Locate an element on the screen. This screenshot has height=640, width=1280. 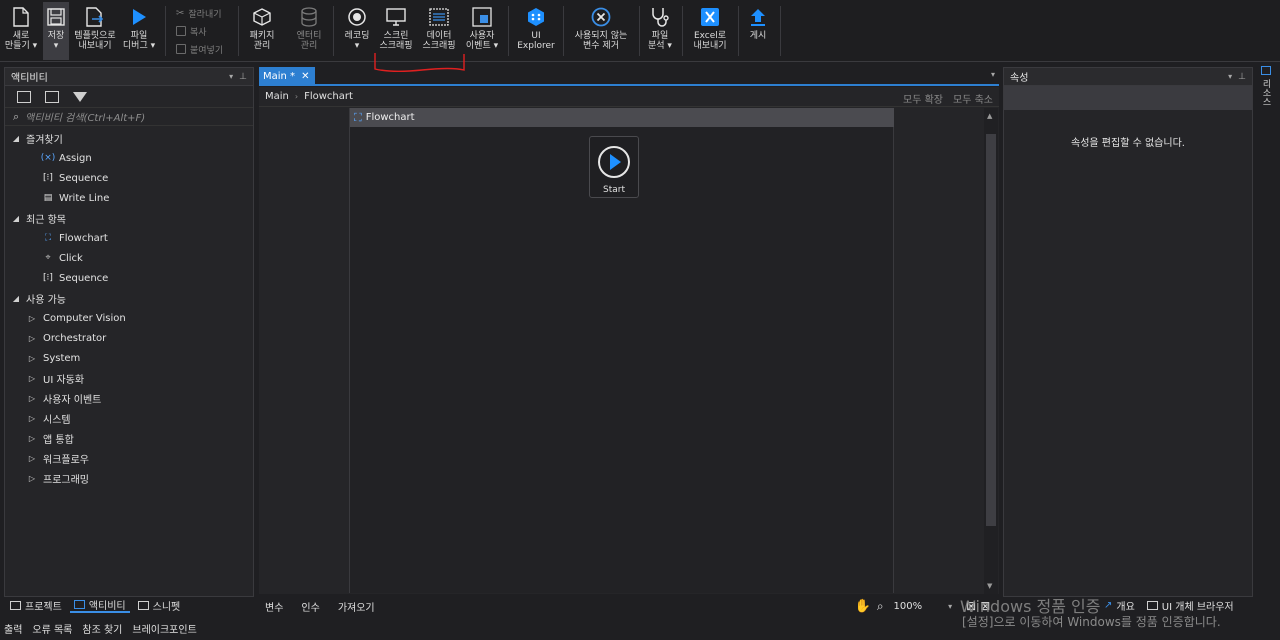
user-events-label: 사용자 이벤트 ▾ is located at coordinates (482, 41).